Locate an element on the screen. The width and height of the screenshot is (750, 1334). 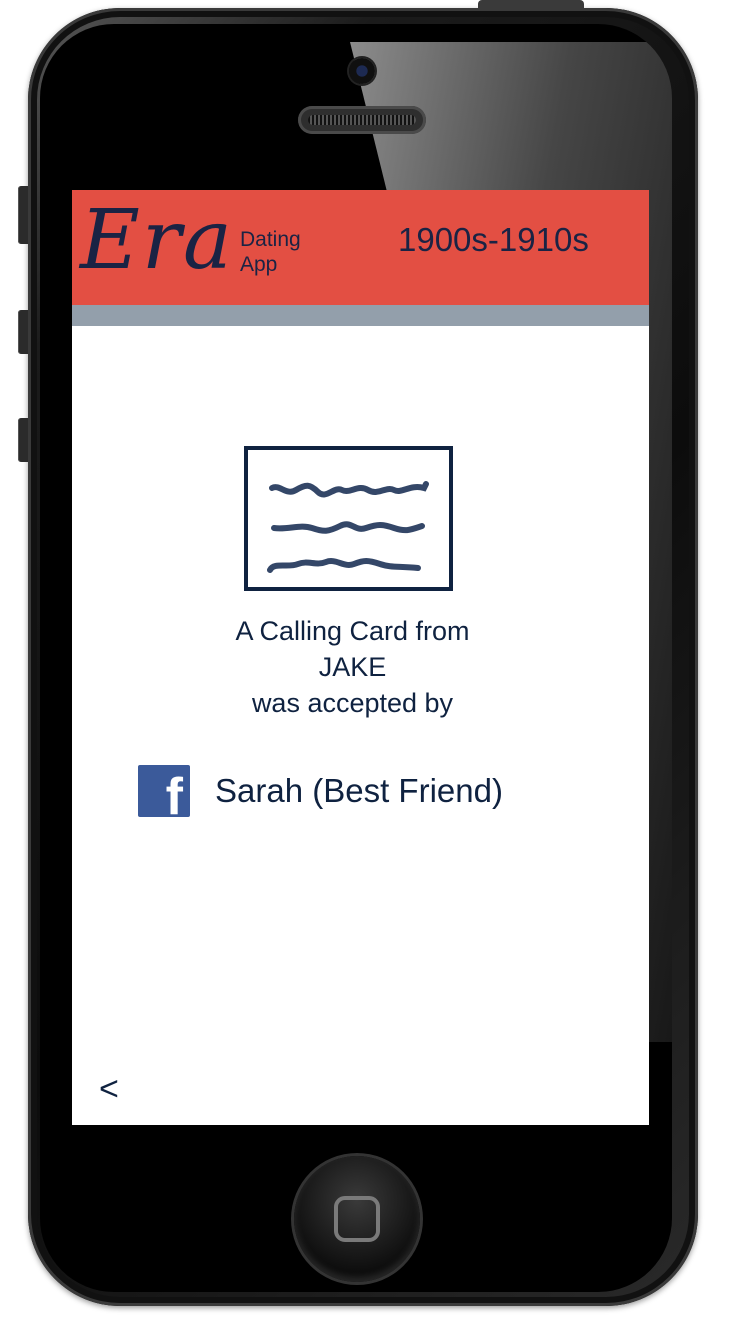
facebook-icon: f is located at coordinates (164, 791).